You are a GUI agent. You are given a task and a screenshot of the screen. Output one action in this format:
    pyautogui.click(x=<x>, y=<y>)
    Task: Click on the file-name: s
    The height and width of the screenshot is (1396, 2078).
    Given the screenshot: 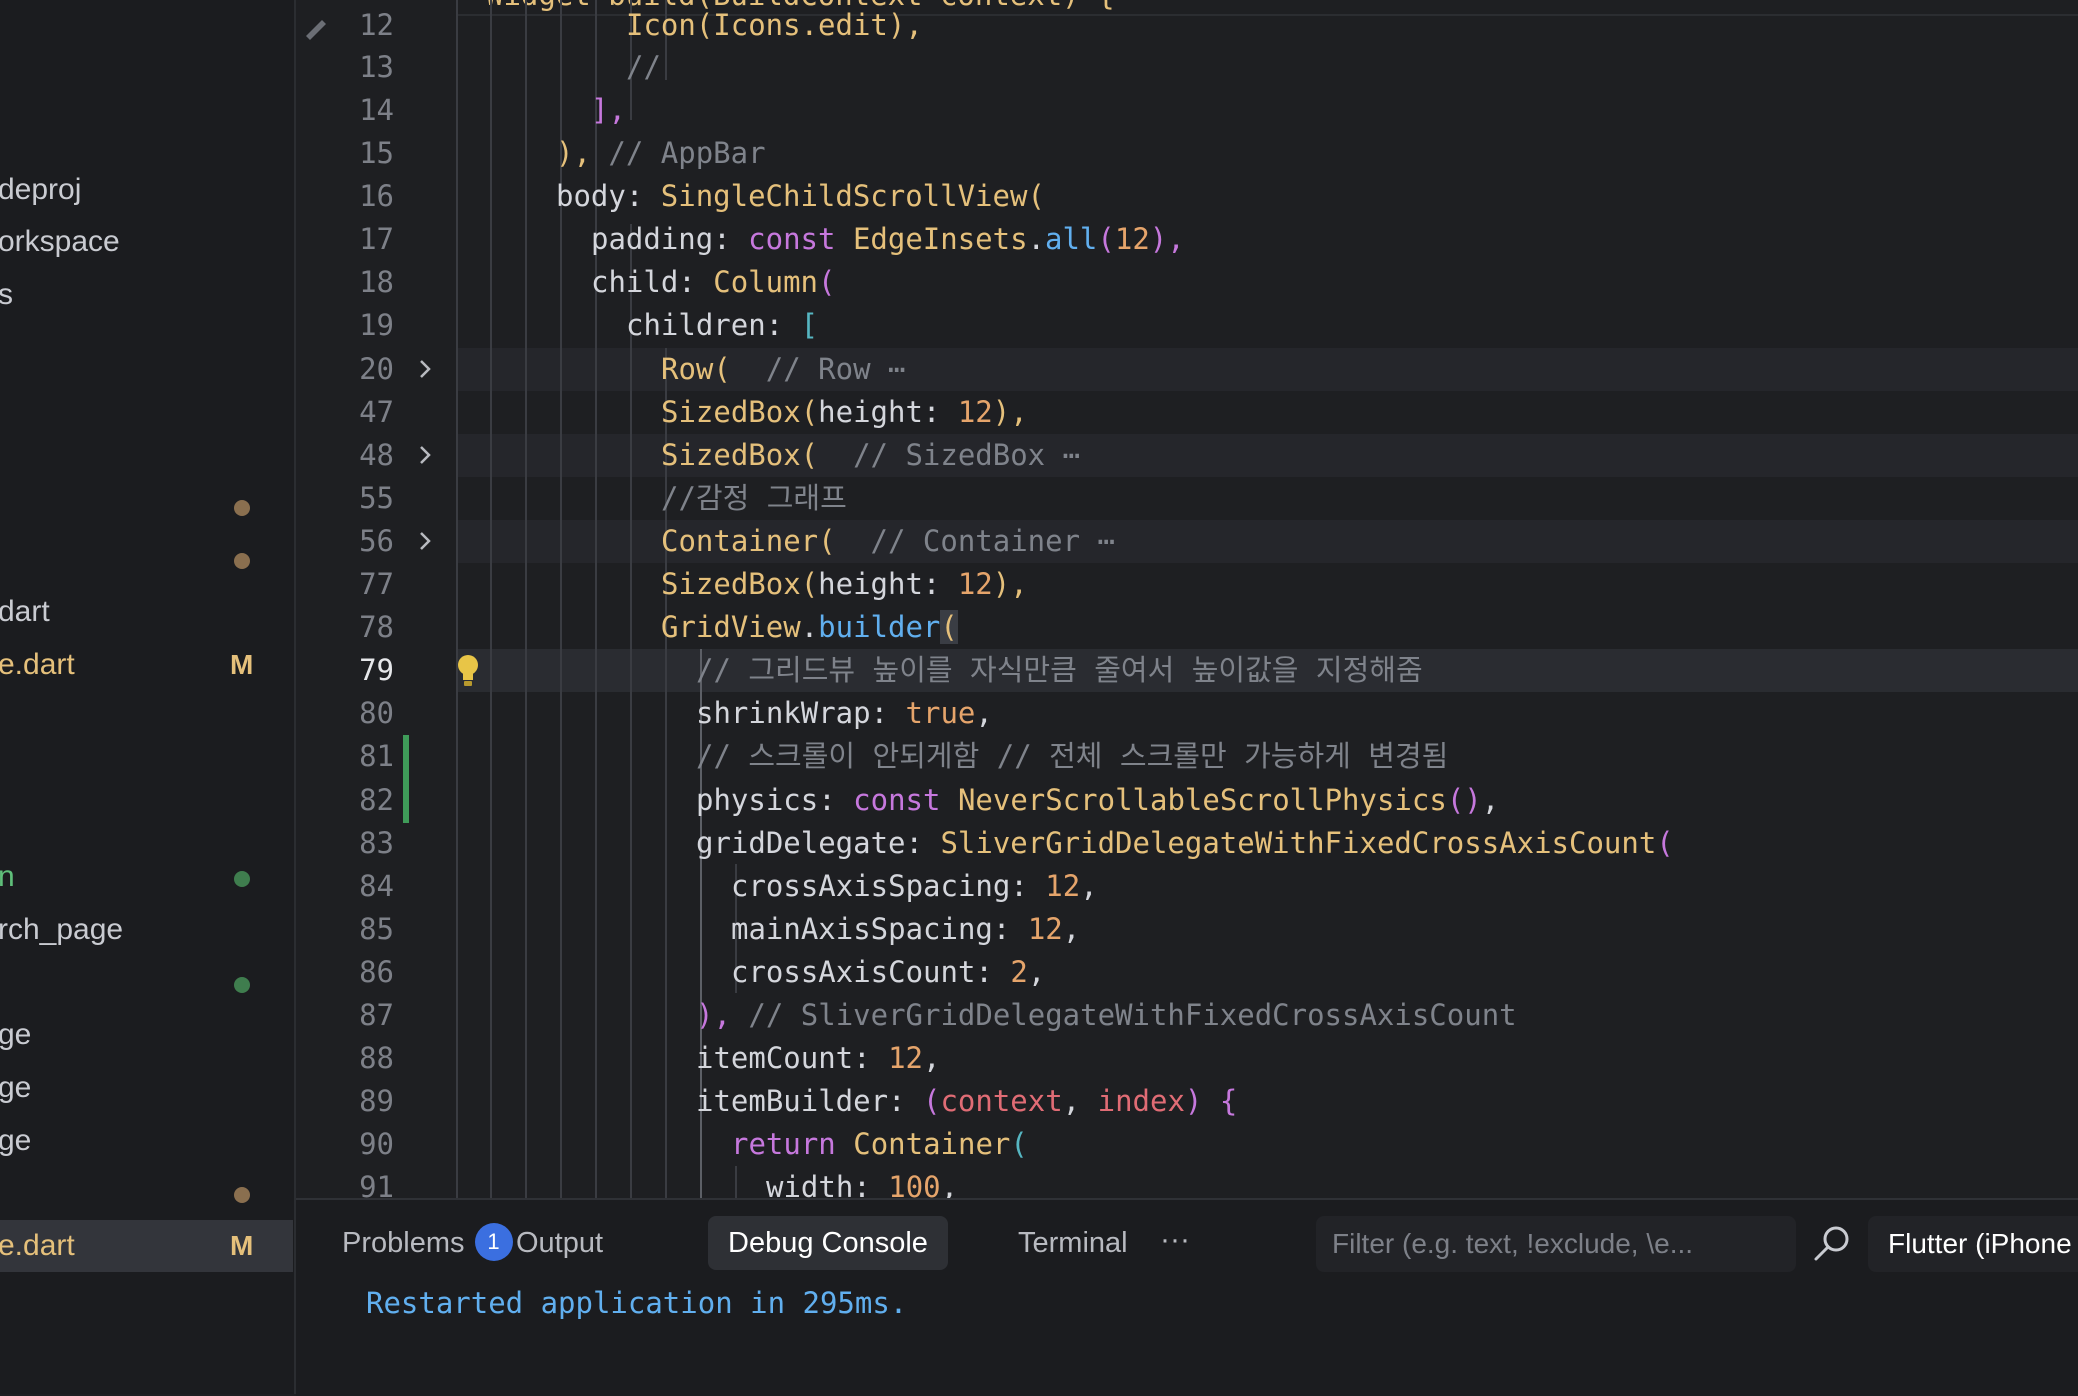 What is the action you would take?
    pyautogui.click(x=6, y=295)
    